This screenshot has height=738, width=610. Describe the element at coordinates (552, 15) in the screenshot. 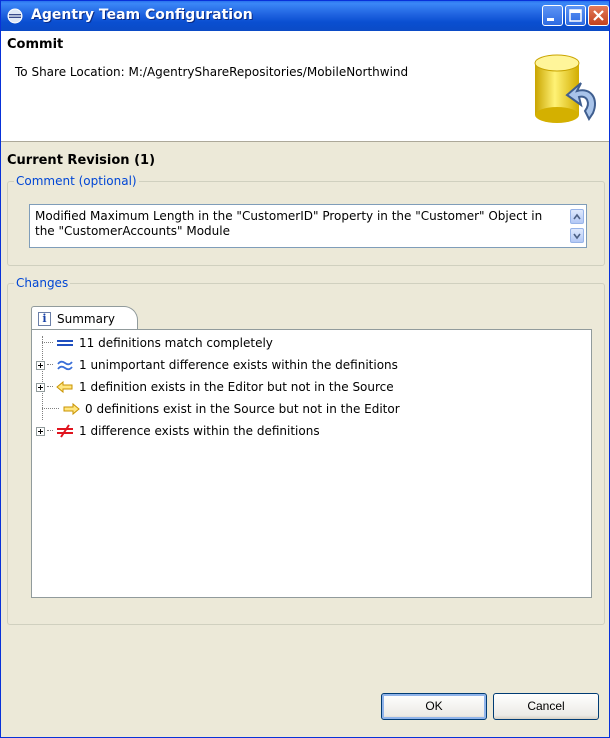

I see `minimize-button` at that location.